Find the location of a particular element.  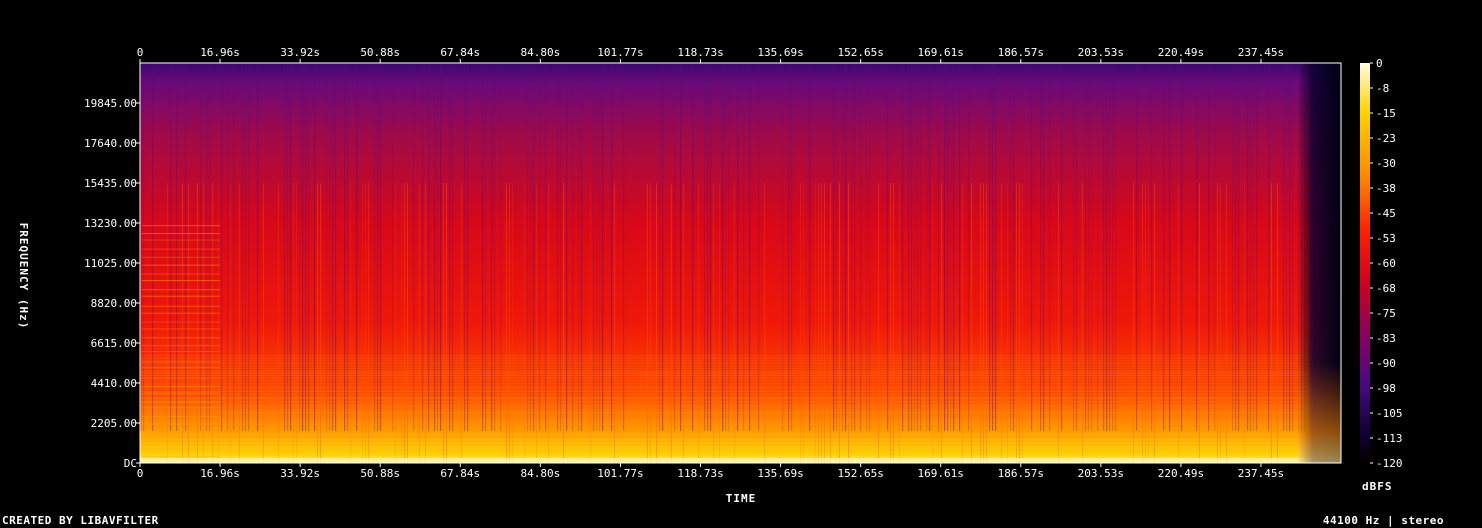

x-tick-label-bottom: 186.57s is located at coordinates (1021, 473).